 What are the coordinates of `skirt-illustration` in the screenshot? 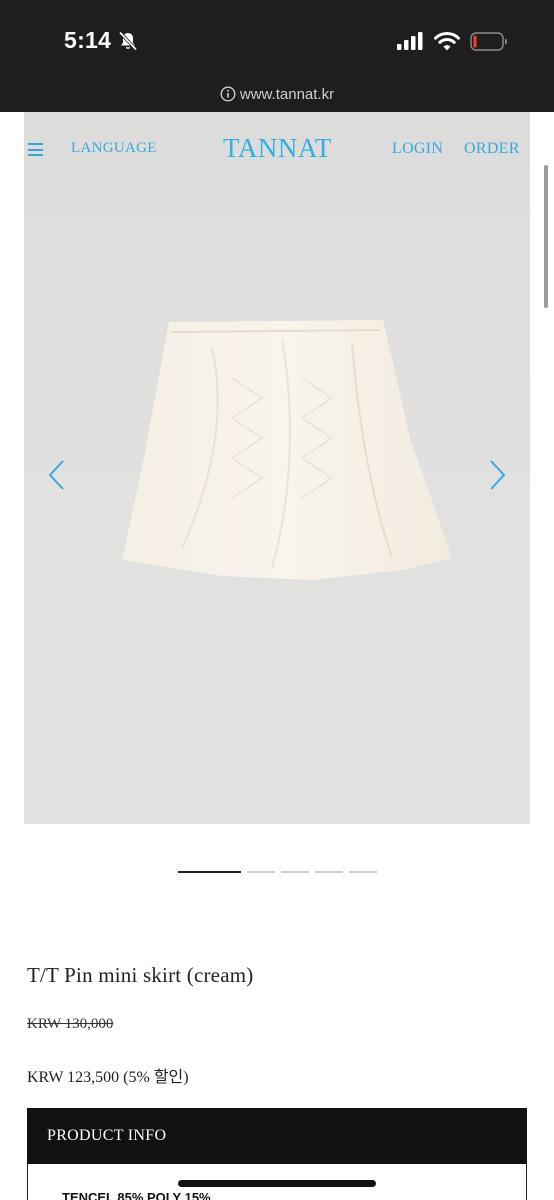 It's located at (287, 450).